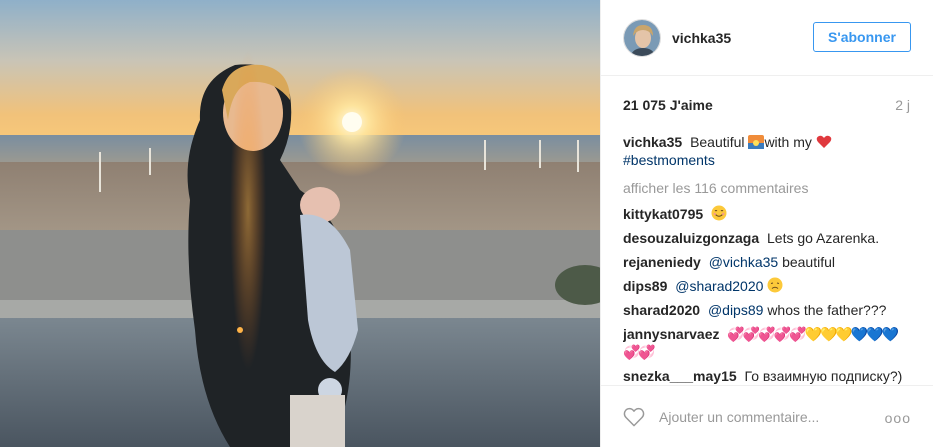 Image resolution: width=933 pixels, height=447 pixels. I want to click on comment-item: desouzaluizgonzaga Lets go Azarenka., so click(768, 238).